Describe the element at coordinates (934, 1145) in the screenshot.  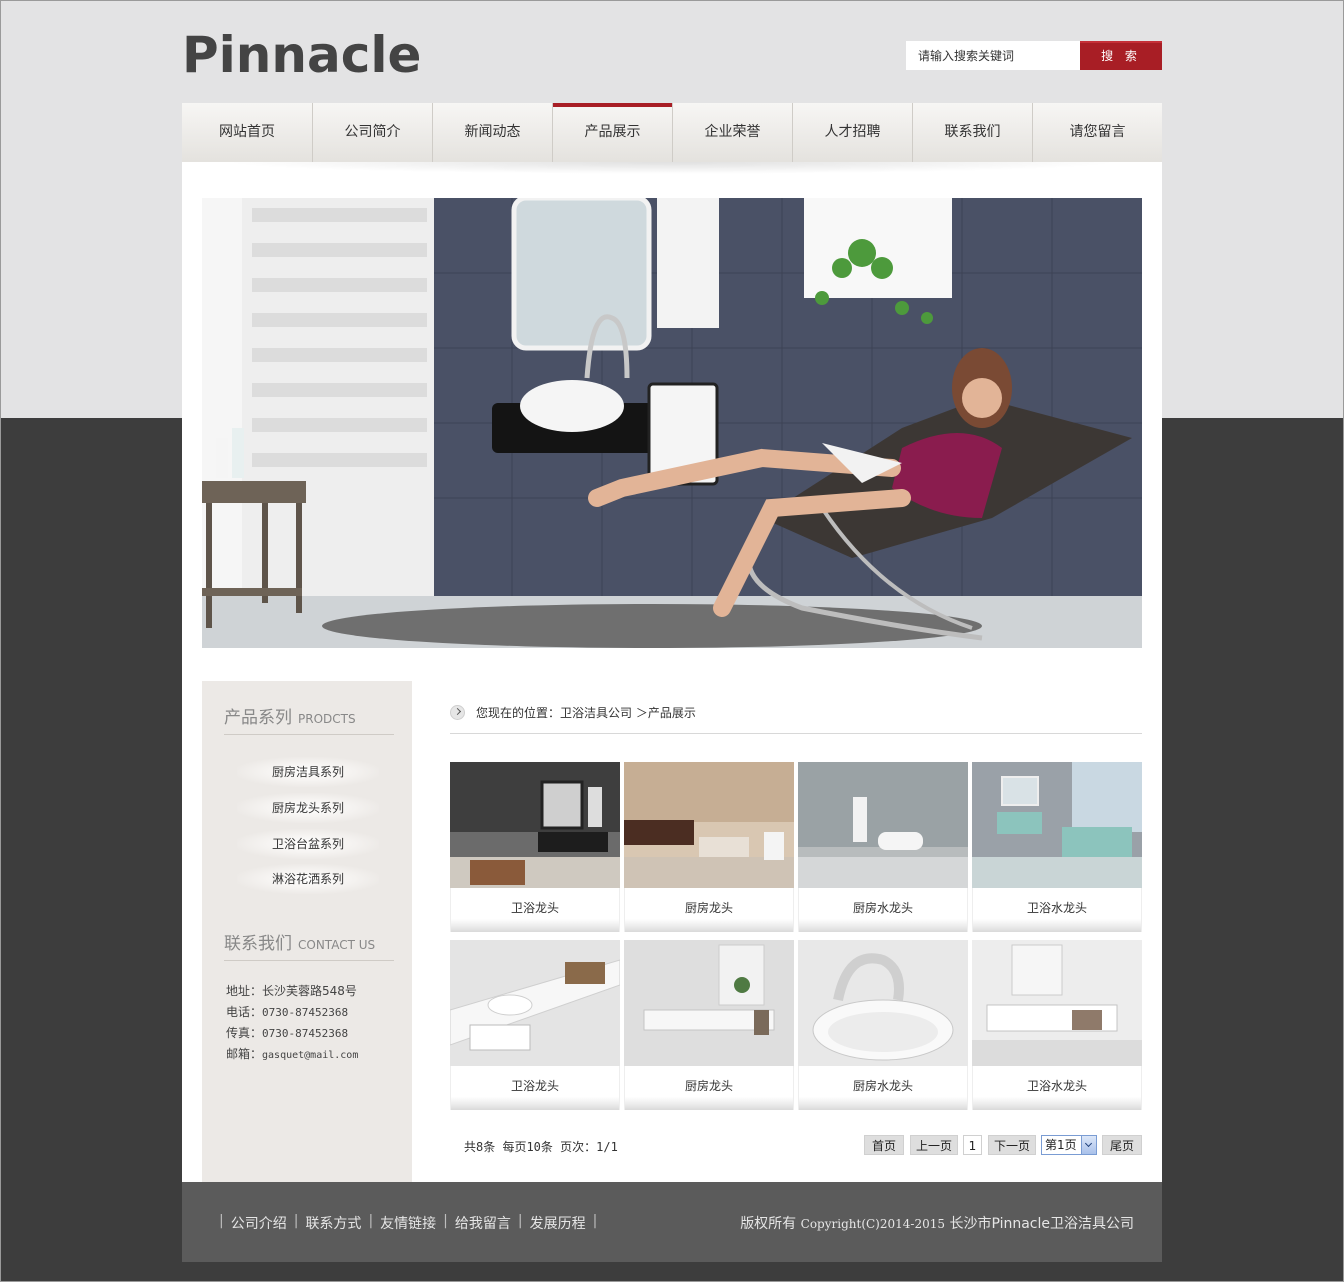
I see `prev-page-button: 上一页` at that location.